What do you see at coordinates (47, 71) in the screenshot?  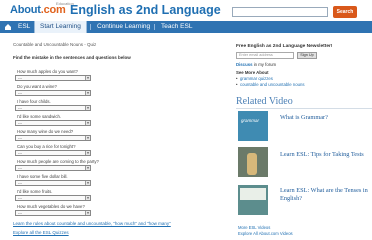 I see `question-1: How much apples do you want?` at bounding box center [47, 71].